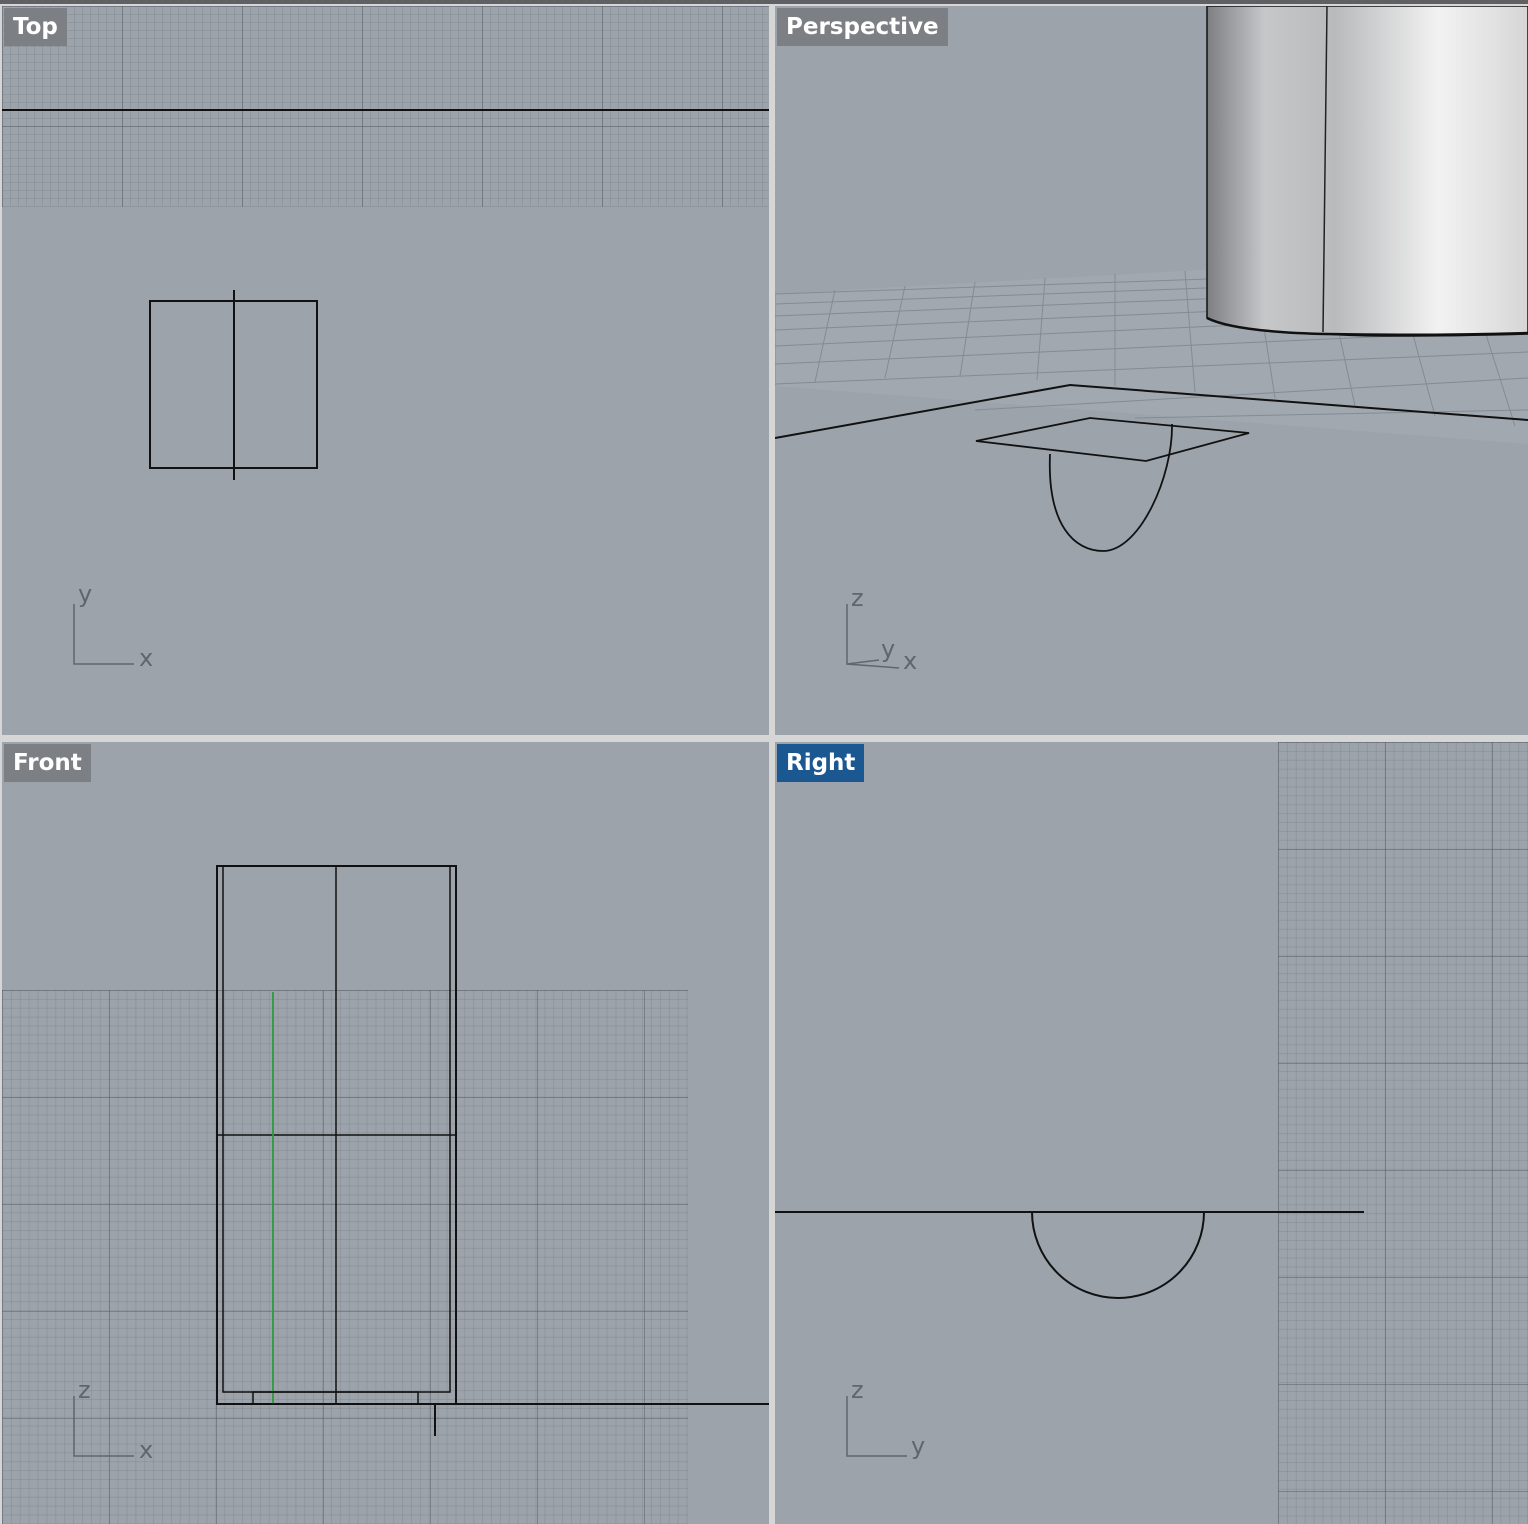 The width and height of the screenshot is (1528, 1524). Describe the element at coordinates (862, 27) in the screenshot. I see `viewport-label-perspective: Perspective` at that location.